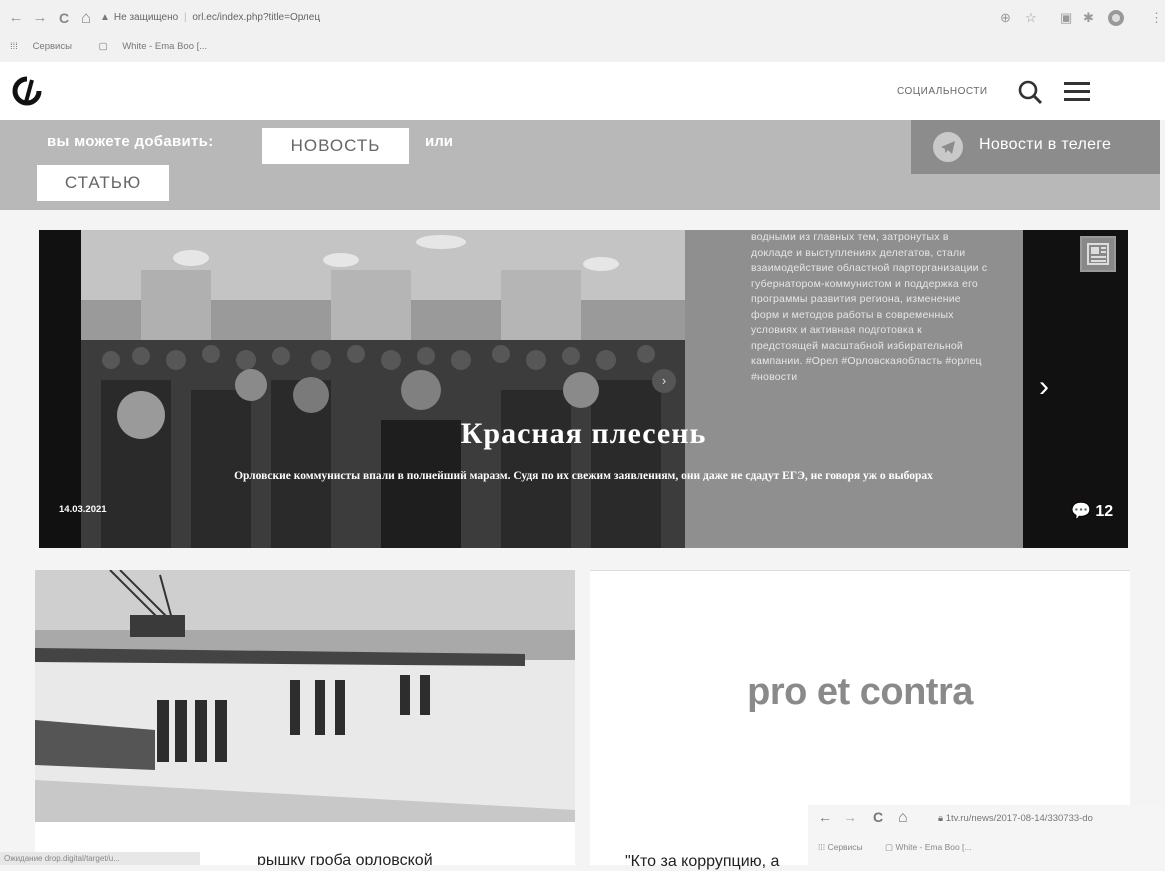 The image size is (1165, 871). Describe the element at coordinates (1031, 18) in the screenshot. I see `star-icon: ☆` at that location.